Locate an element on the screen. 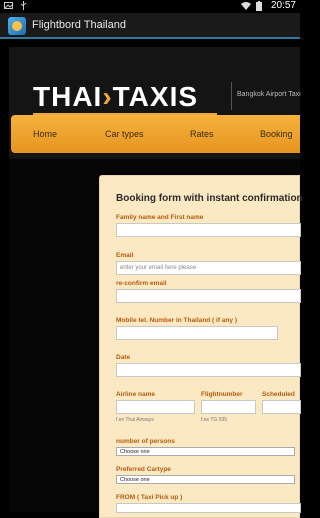  usb-icon is located at coordinates (23, 5).